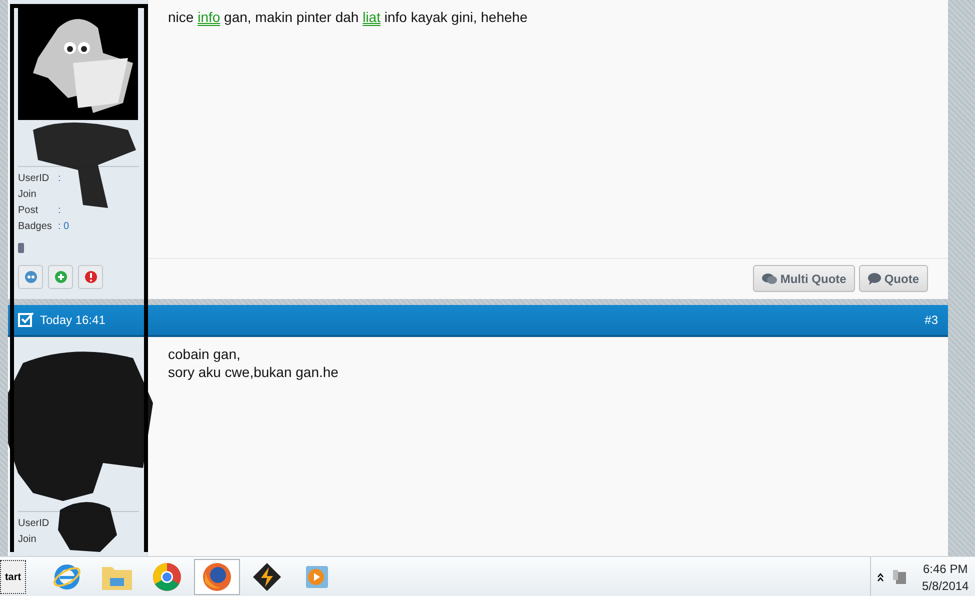 The image size is (975, 596). I want to click on text-link: liat, so click(371, 17).